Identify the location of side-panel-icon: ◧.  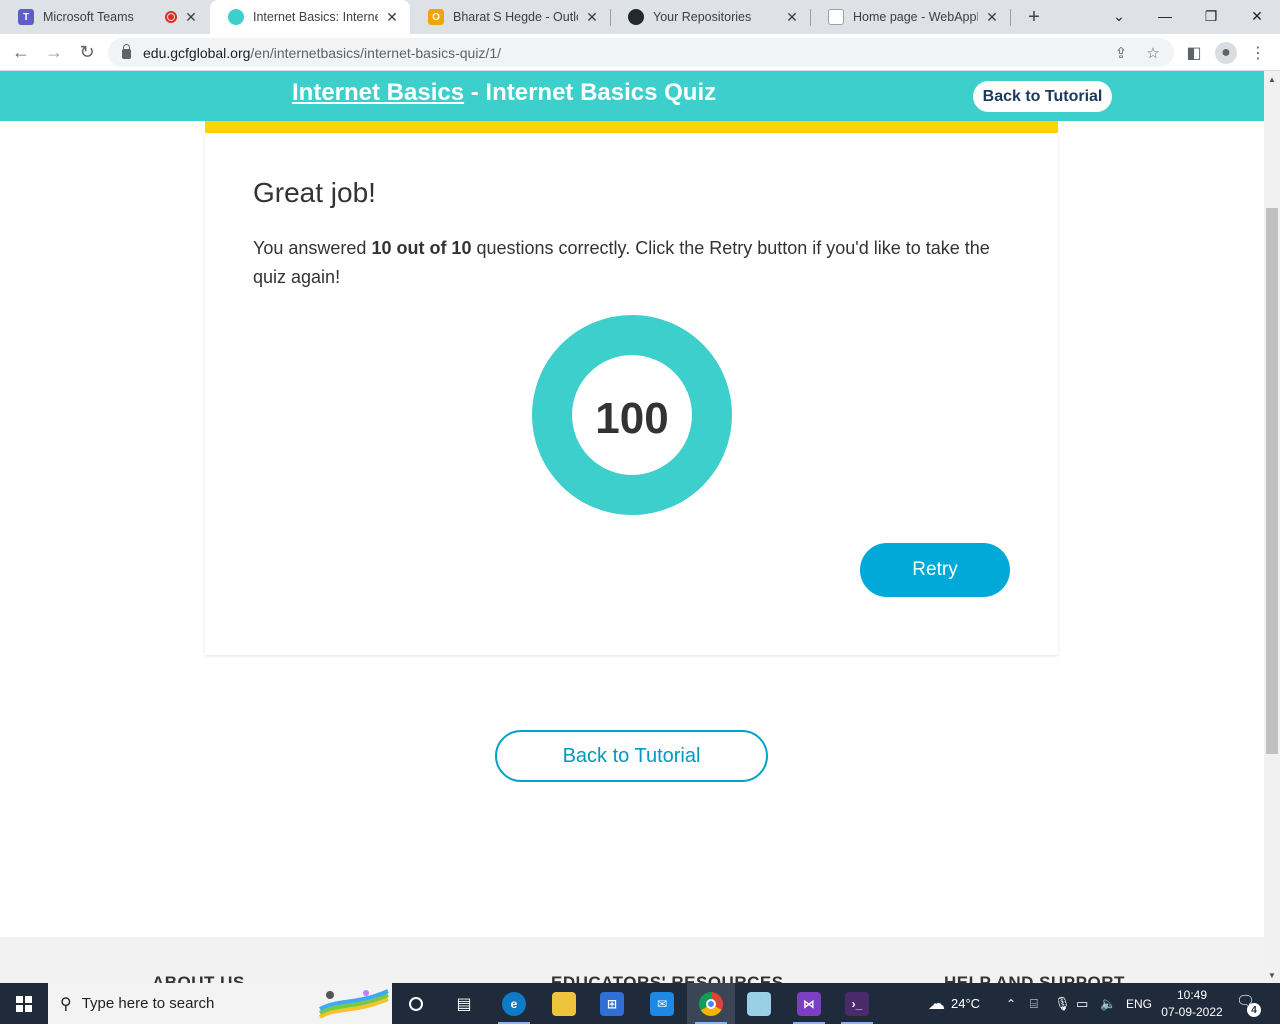
(1194, 53).